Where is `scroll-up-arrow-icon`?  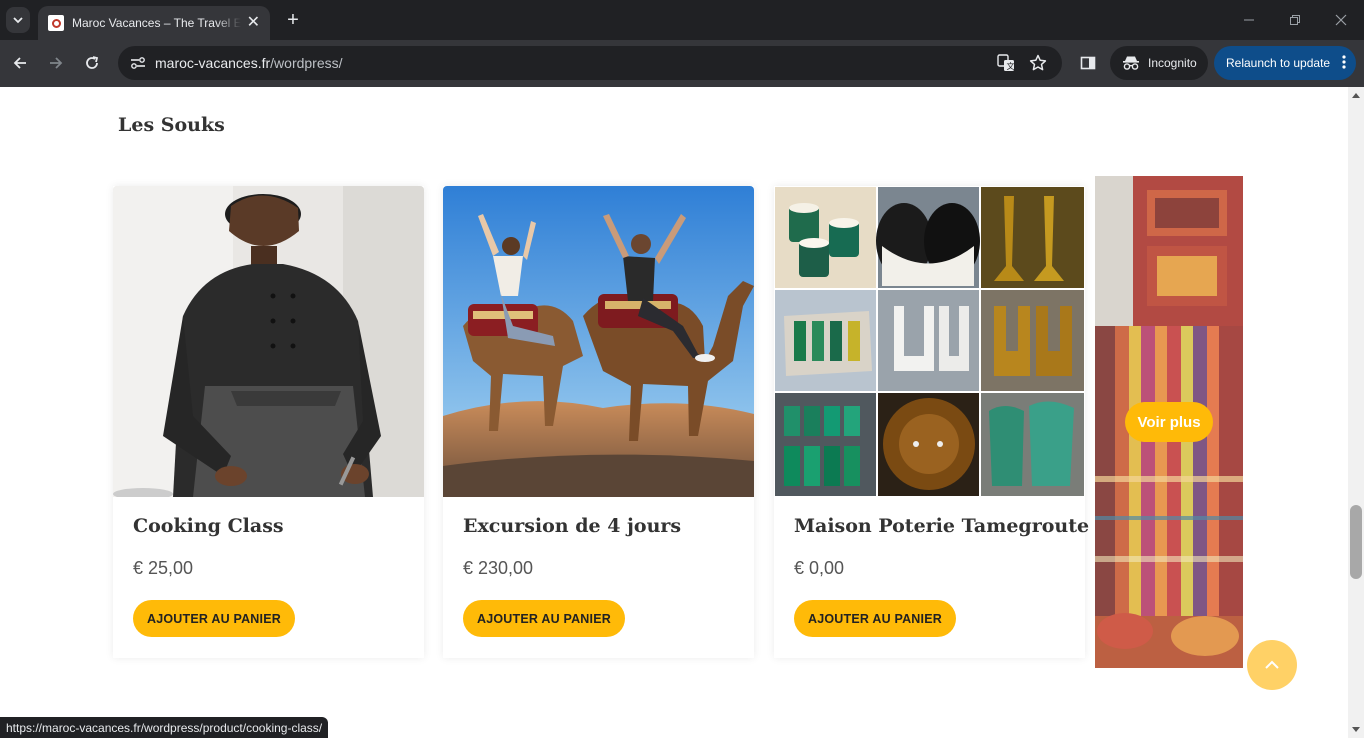
scroll-up-arrow-icon is located at coordinates (1356, 95).